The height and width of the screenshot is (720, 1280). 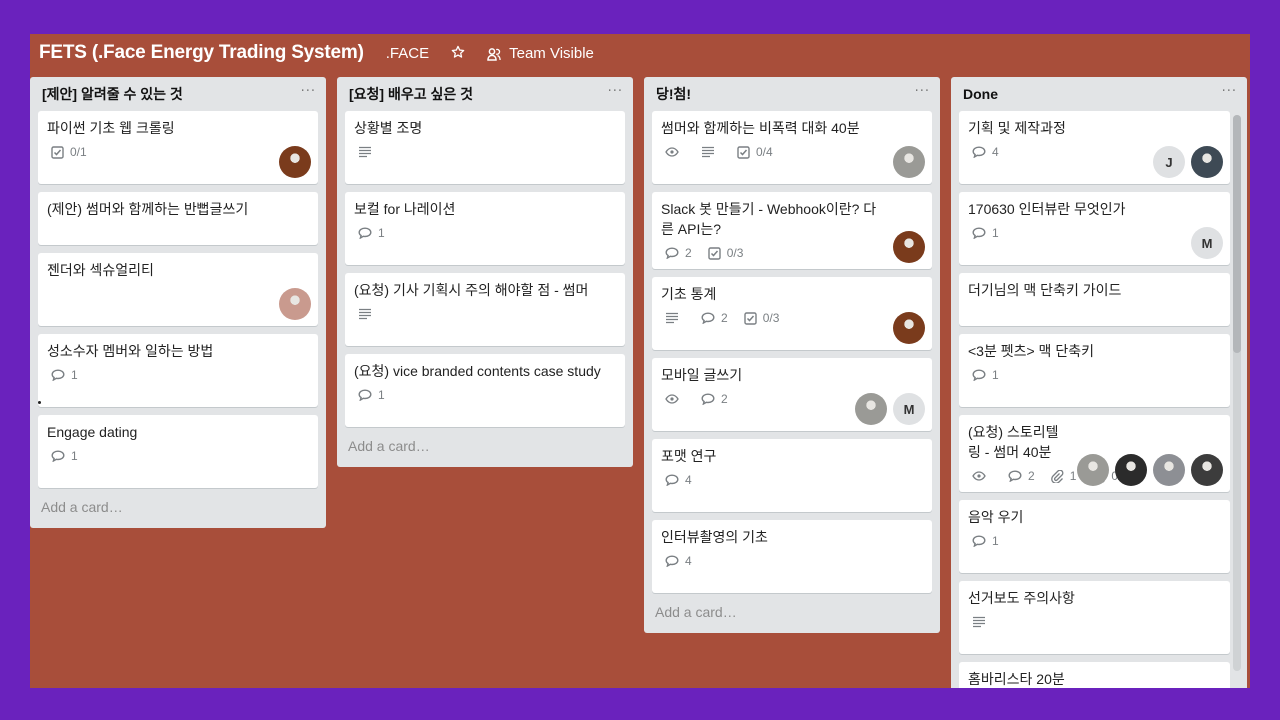 I want to click on member-initials-avatar: J, so click(x=1169, y=162).